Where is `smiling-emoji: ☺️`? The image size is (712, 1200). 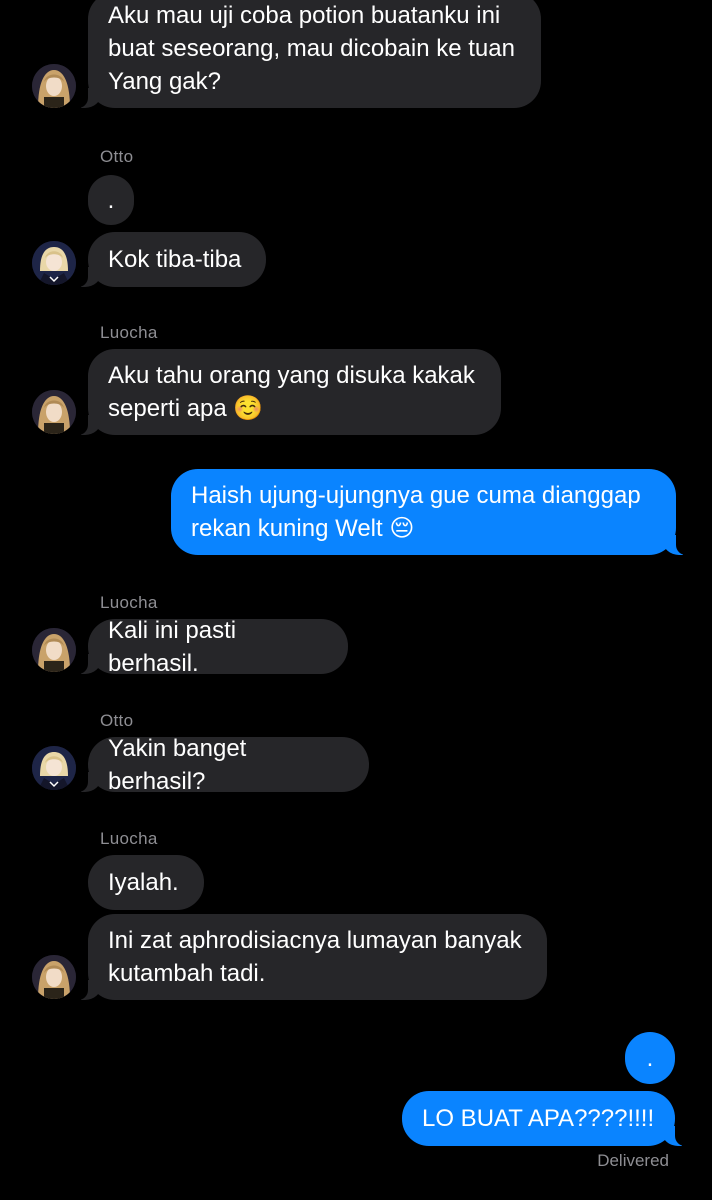
smiling-emoji: ☺️ is located at coordinates (248, 408).